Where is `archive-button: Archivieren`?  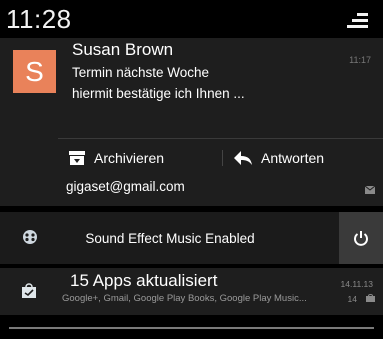
archive-button: Archivieren is located at coordinates (116, 158).